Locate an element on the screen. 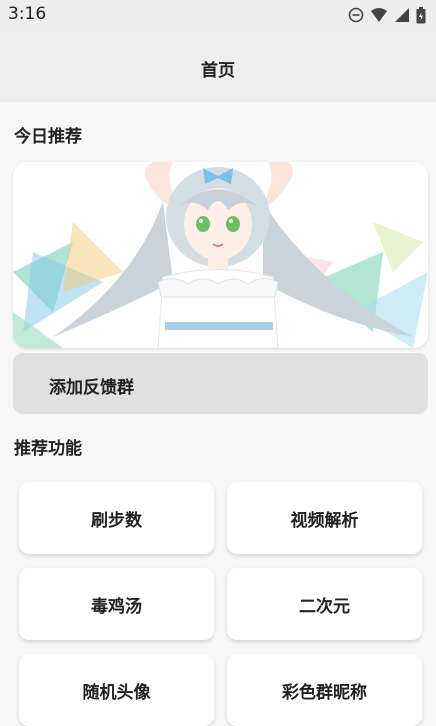 Image resolution: width=436 pixels, height=726 pixels. feature-label: 视频解析 is located at coordinates (324, 520).